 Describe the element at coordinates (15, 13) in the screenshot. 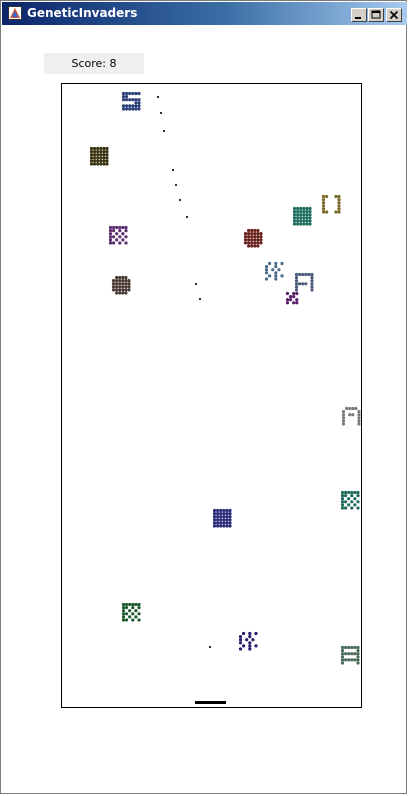

I see `app-icon` at that location.